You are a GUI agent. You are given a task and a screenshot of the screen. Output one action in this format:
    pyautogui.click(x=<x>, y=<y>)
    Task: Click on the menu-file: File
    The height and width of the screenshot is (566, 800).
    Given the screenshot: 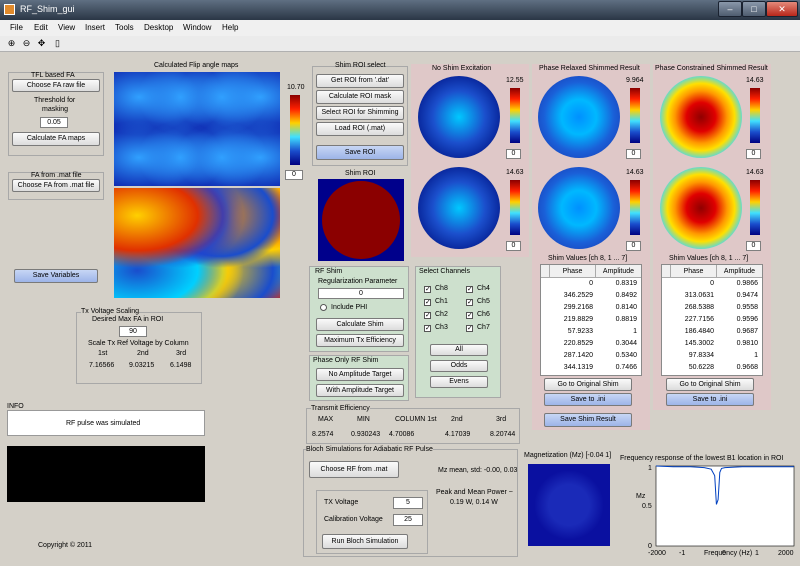 What is the action you would take?
    pyautogui.click(x=16, y=27)
    